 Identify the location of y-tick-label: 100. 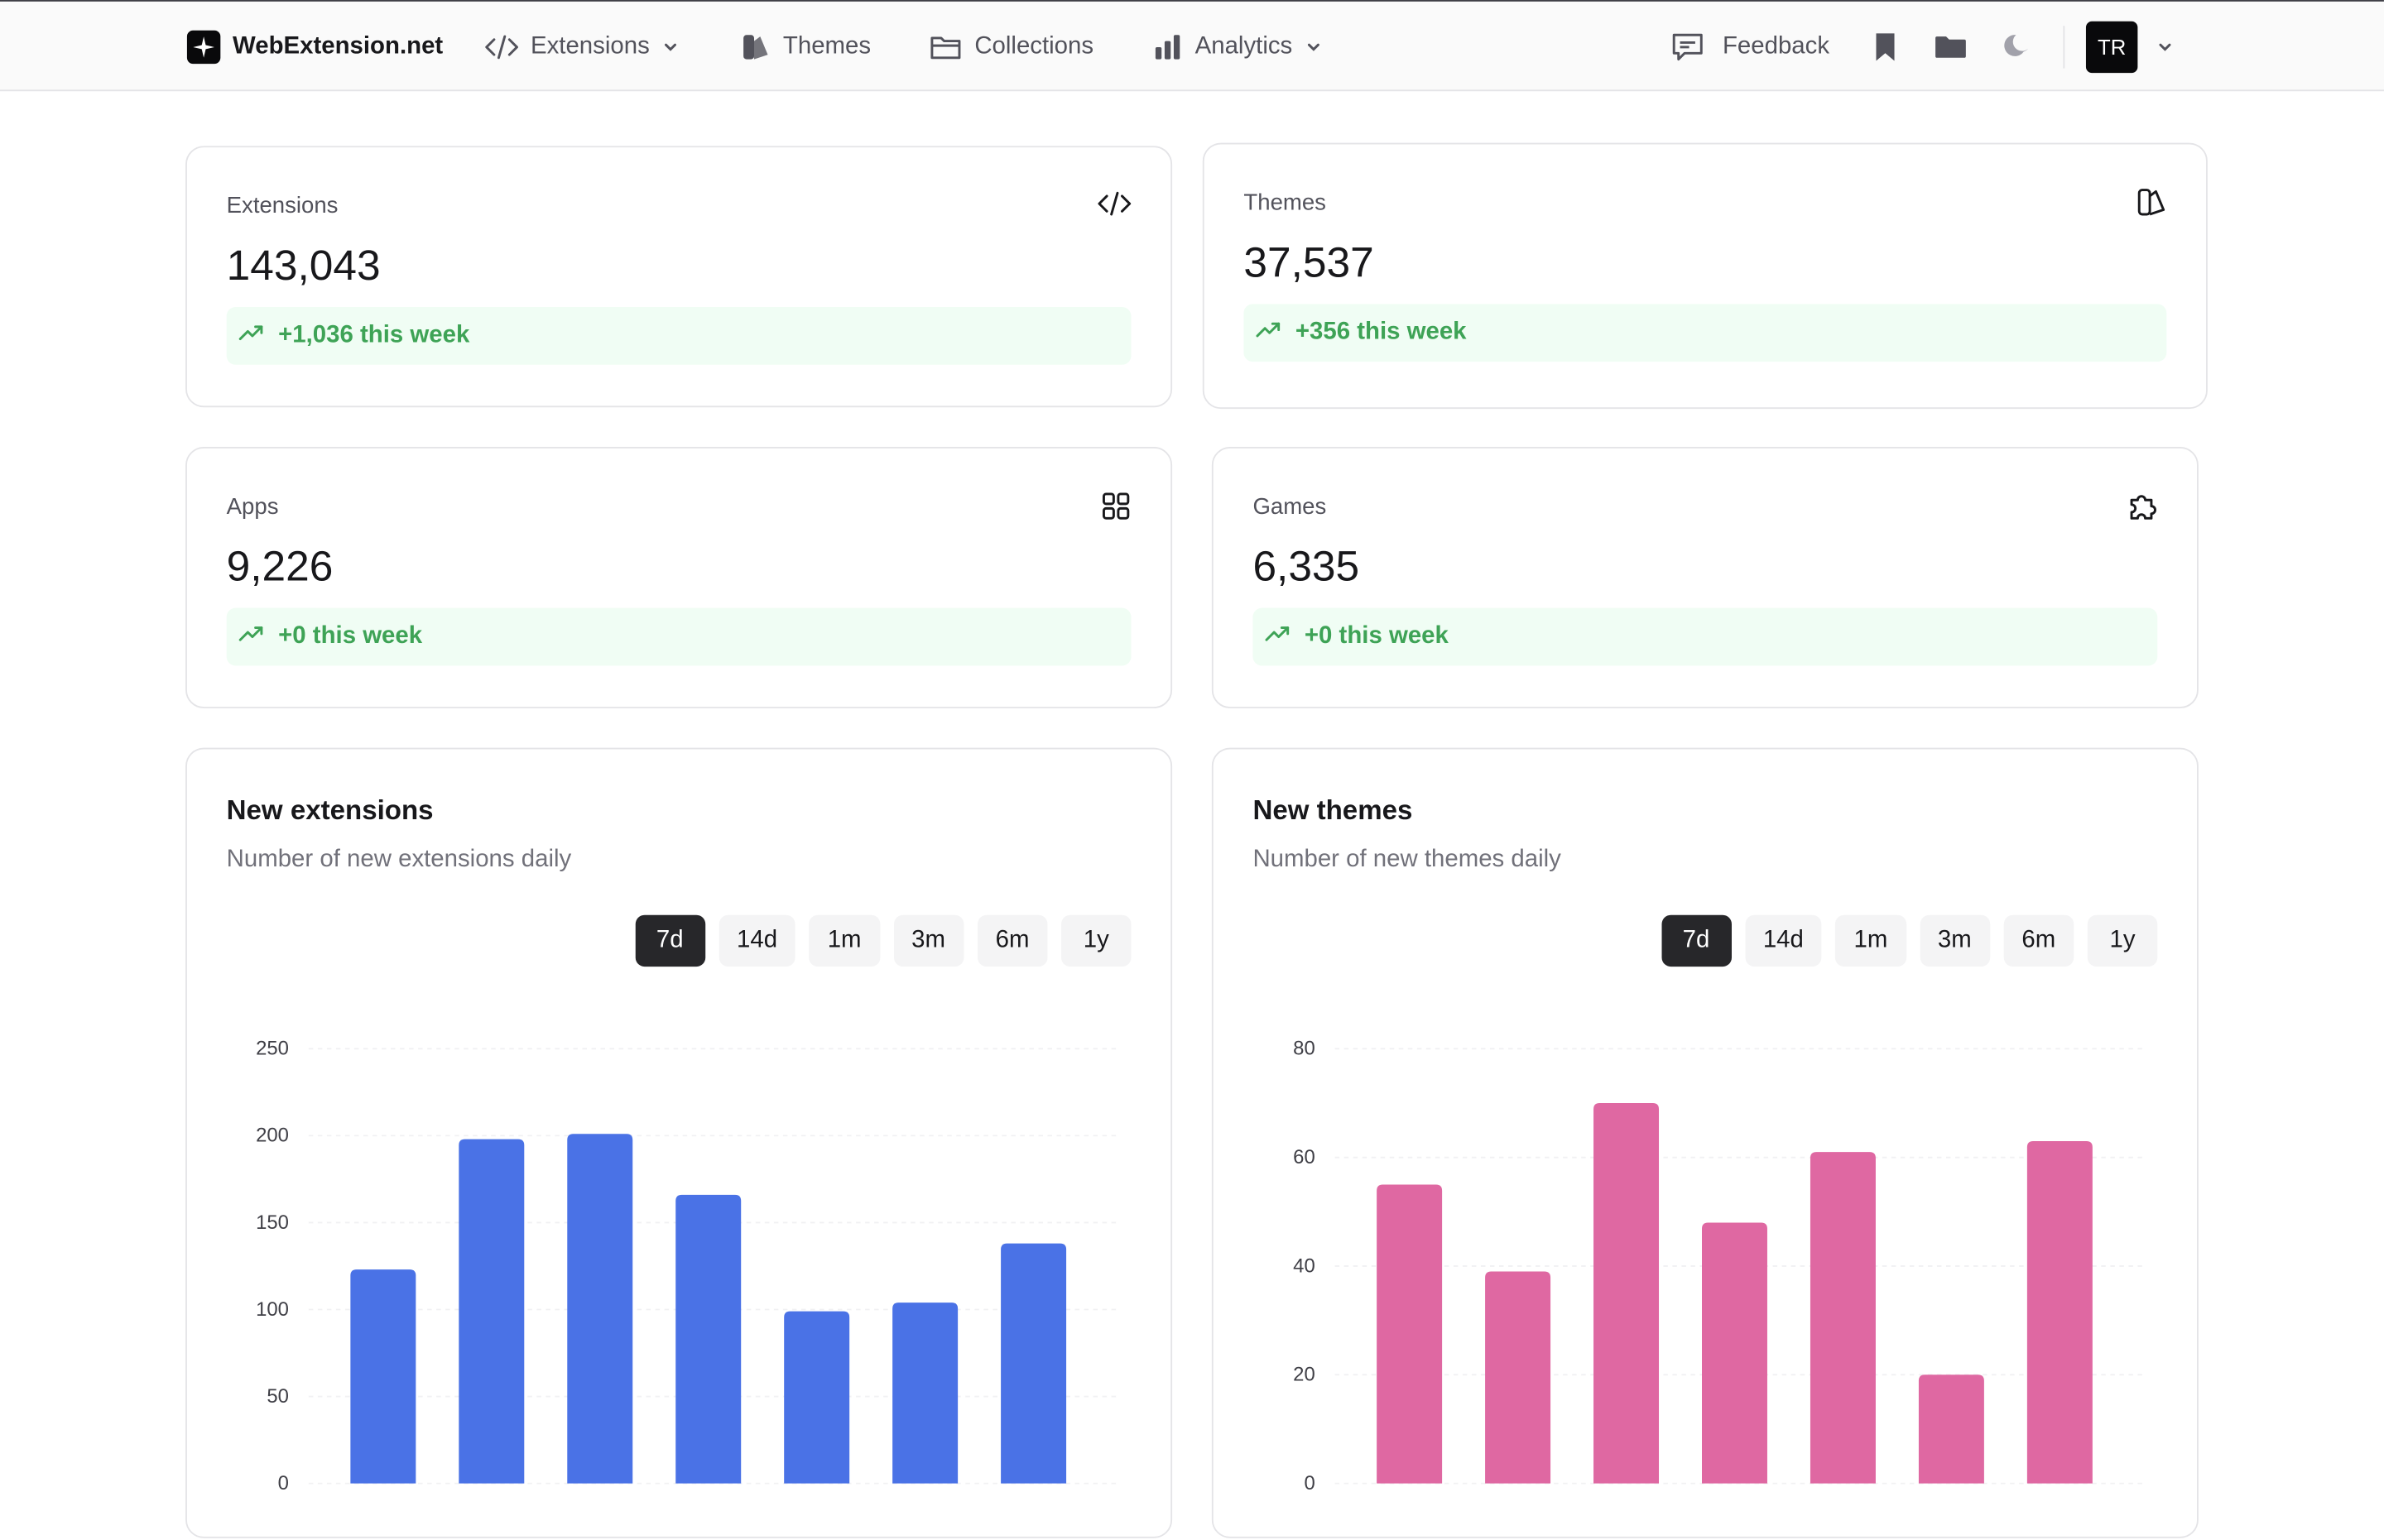
(272, 1309).